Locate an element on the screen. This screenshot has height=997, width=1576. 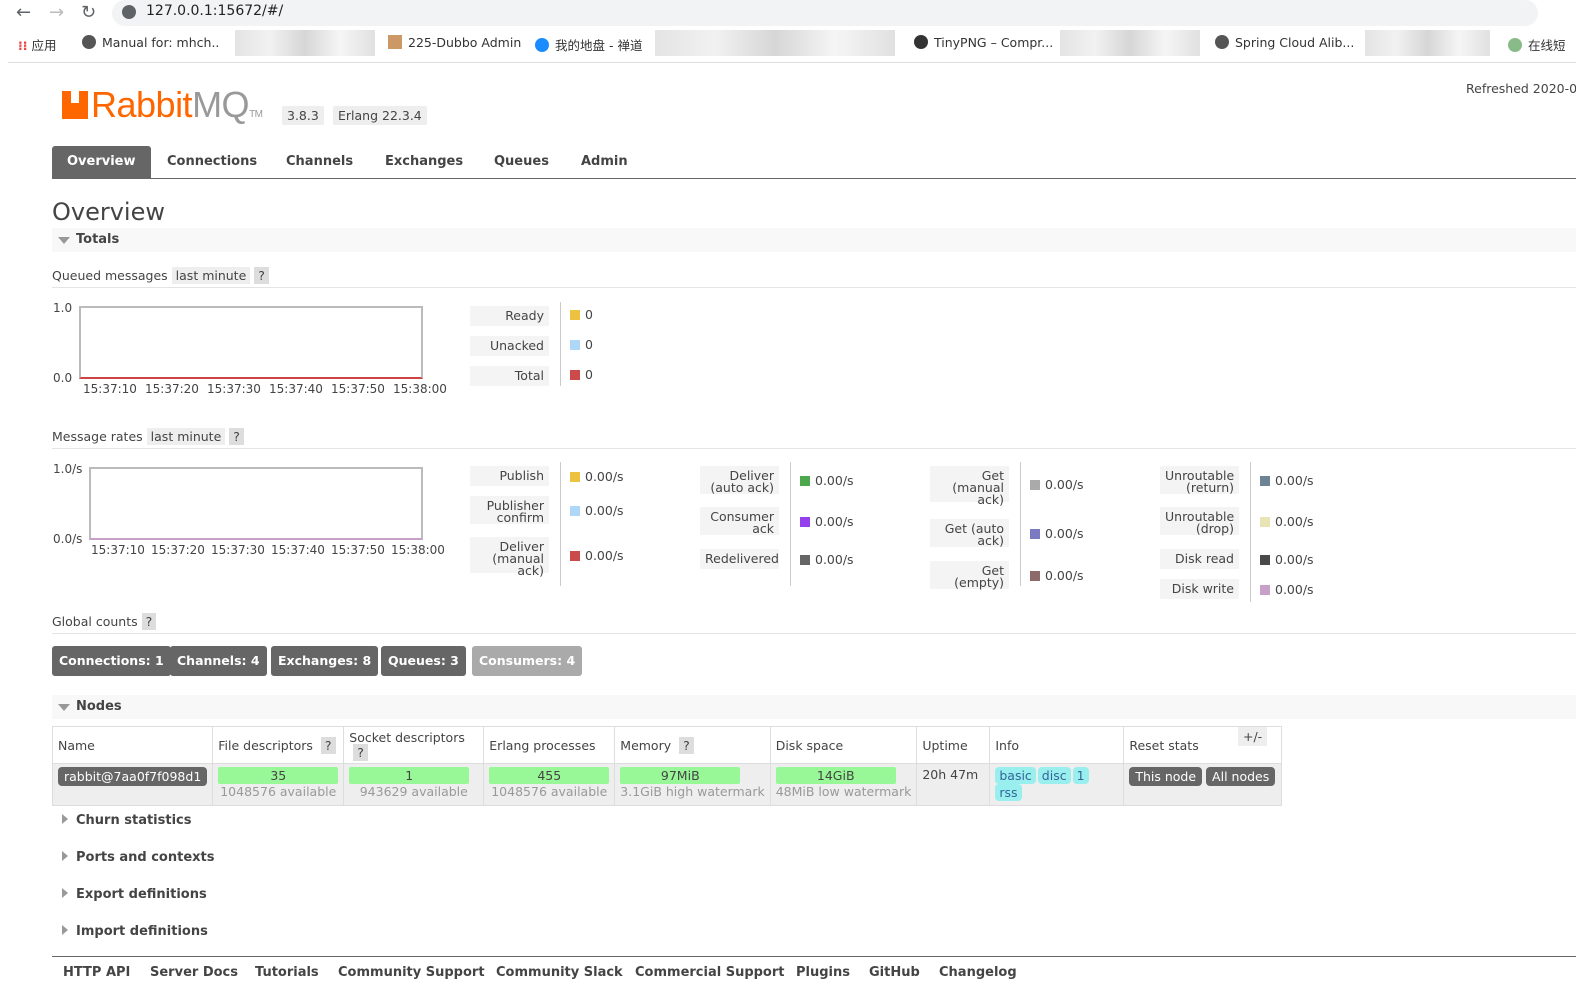
tab-queues: Queues is located at coordinates (521, 162).